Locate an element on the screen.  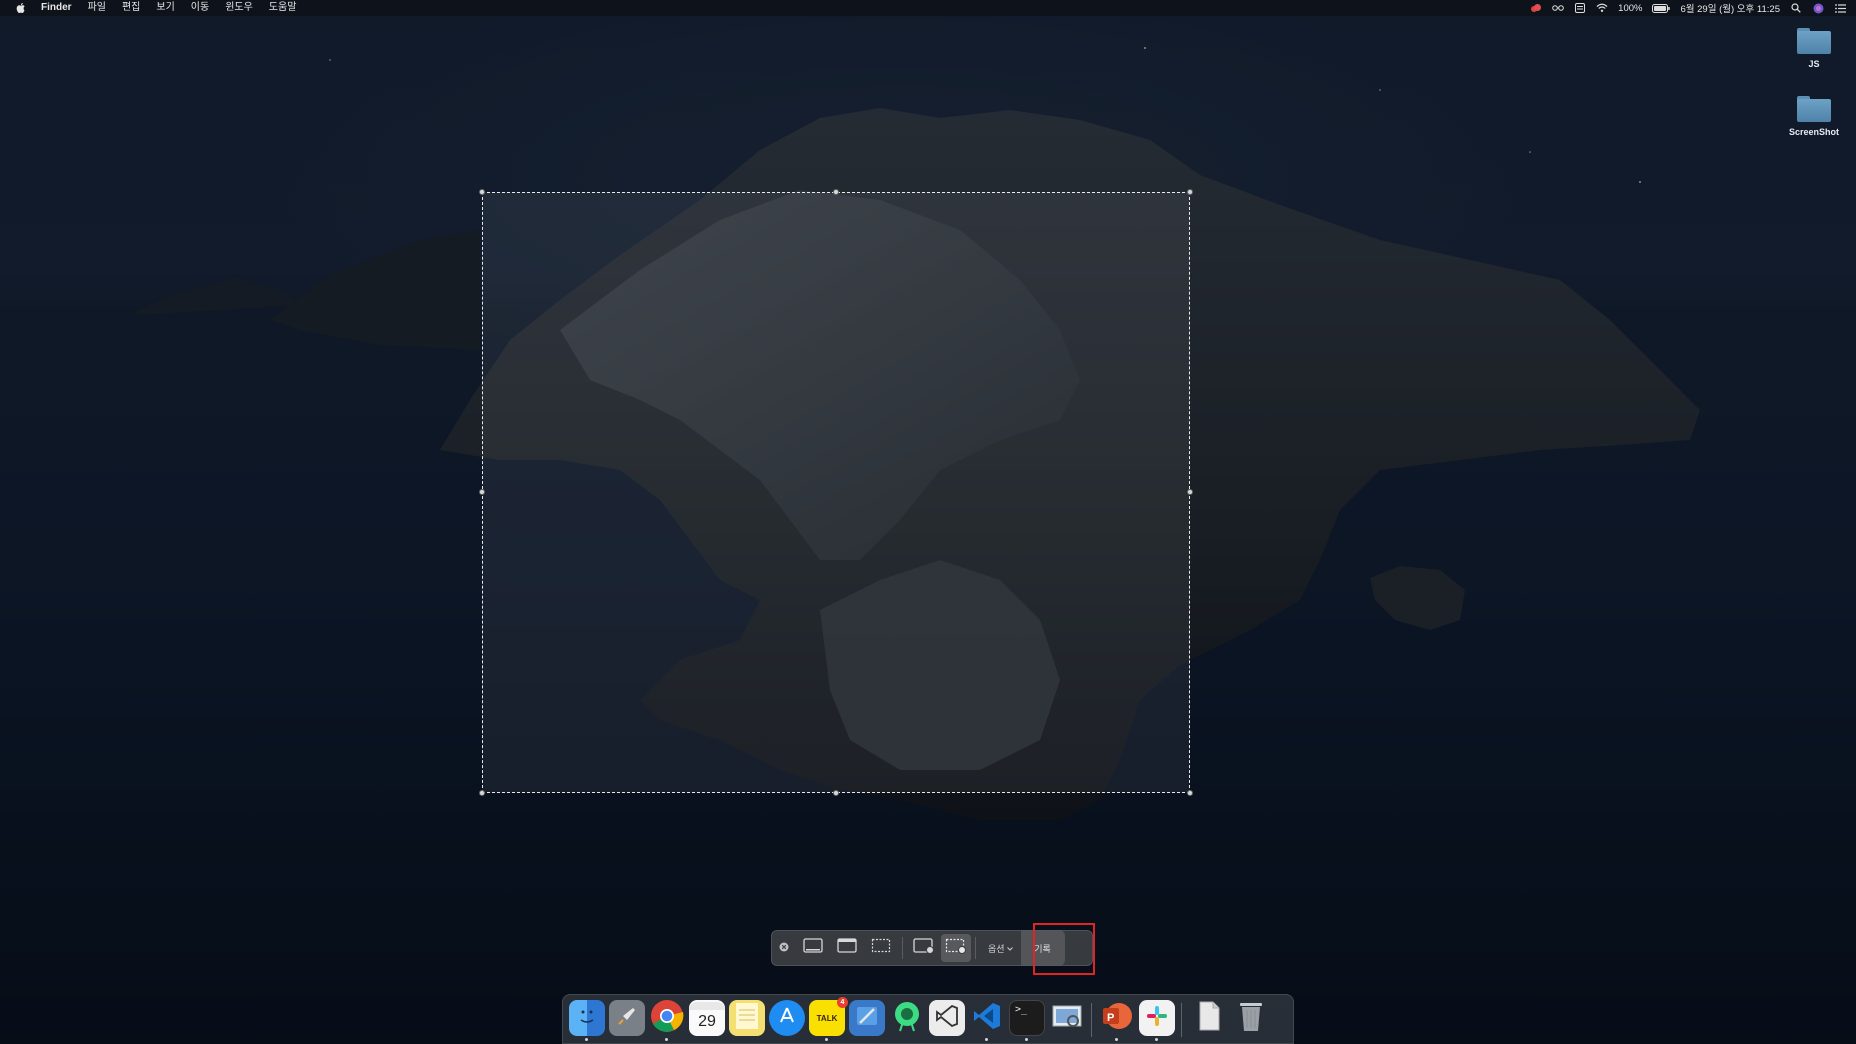
vscode-icon is located at coordinates (987, 1018).